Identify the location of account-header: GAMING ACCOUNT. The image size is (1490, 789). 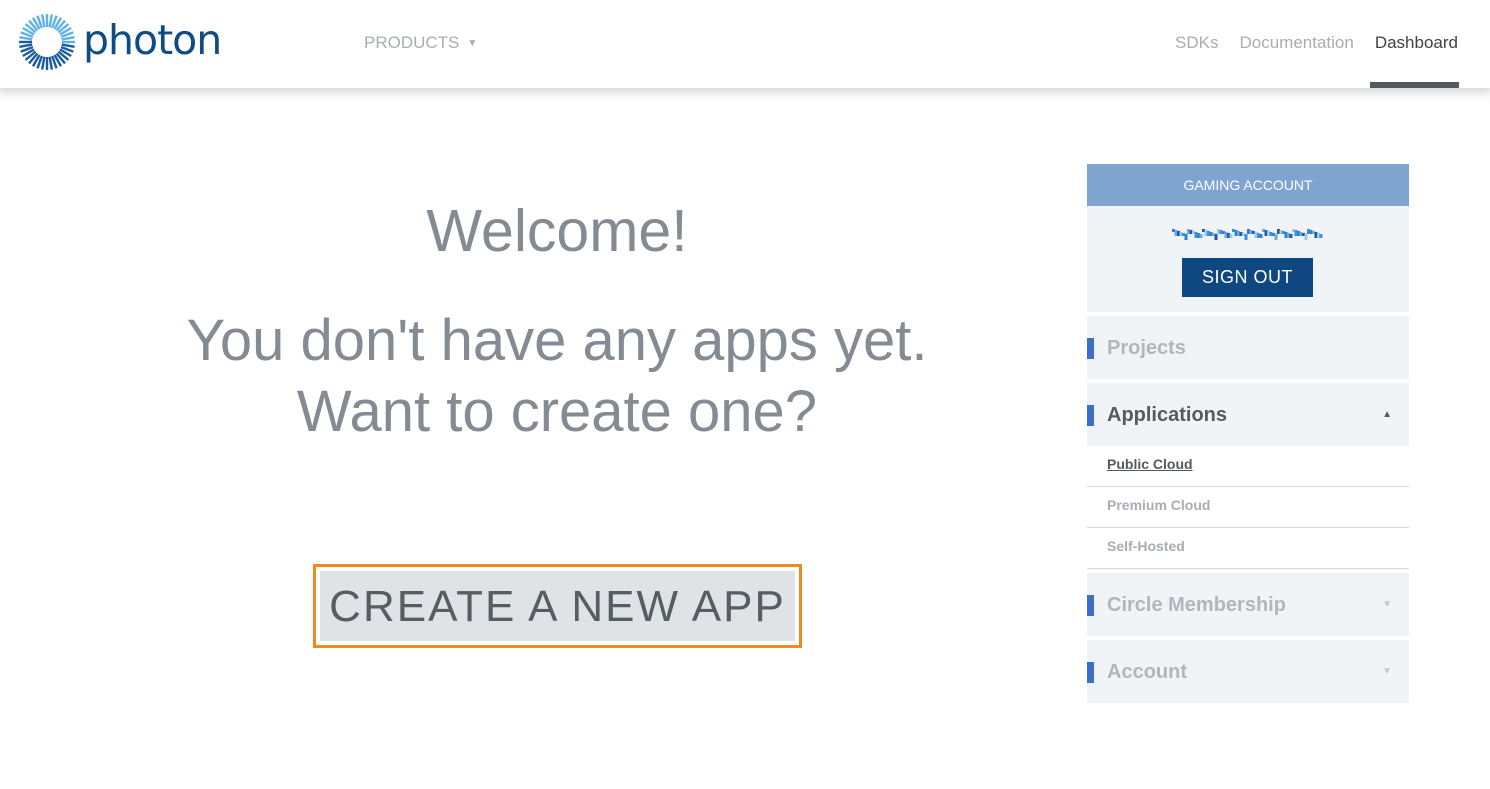
(1248, 185).